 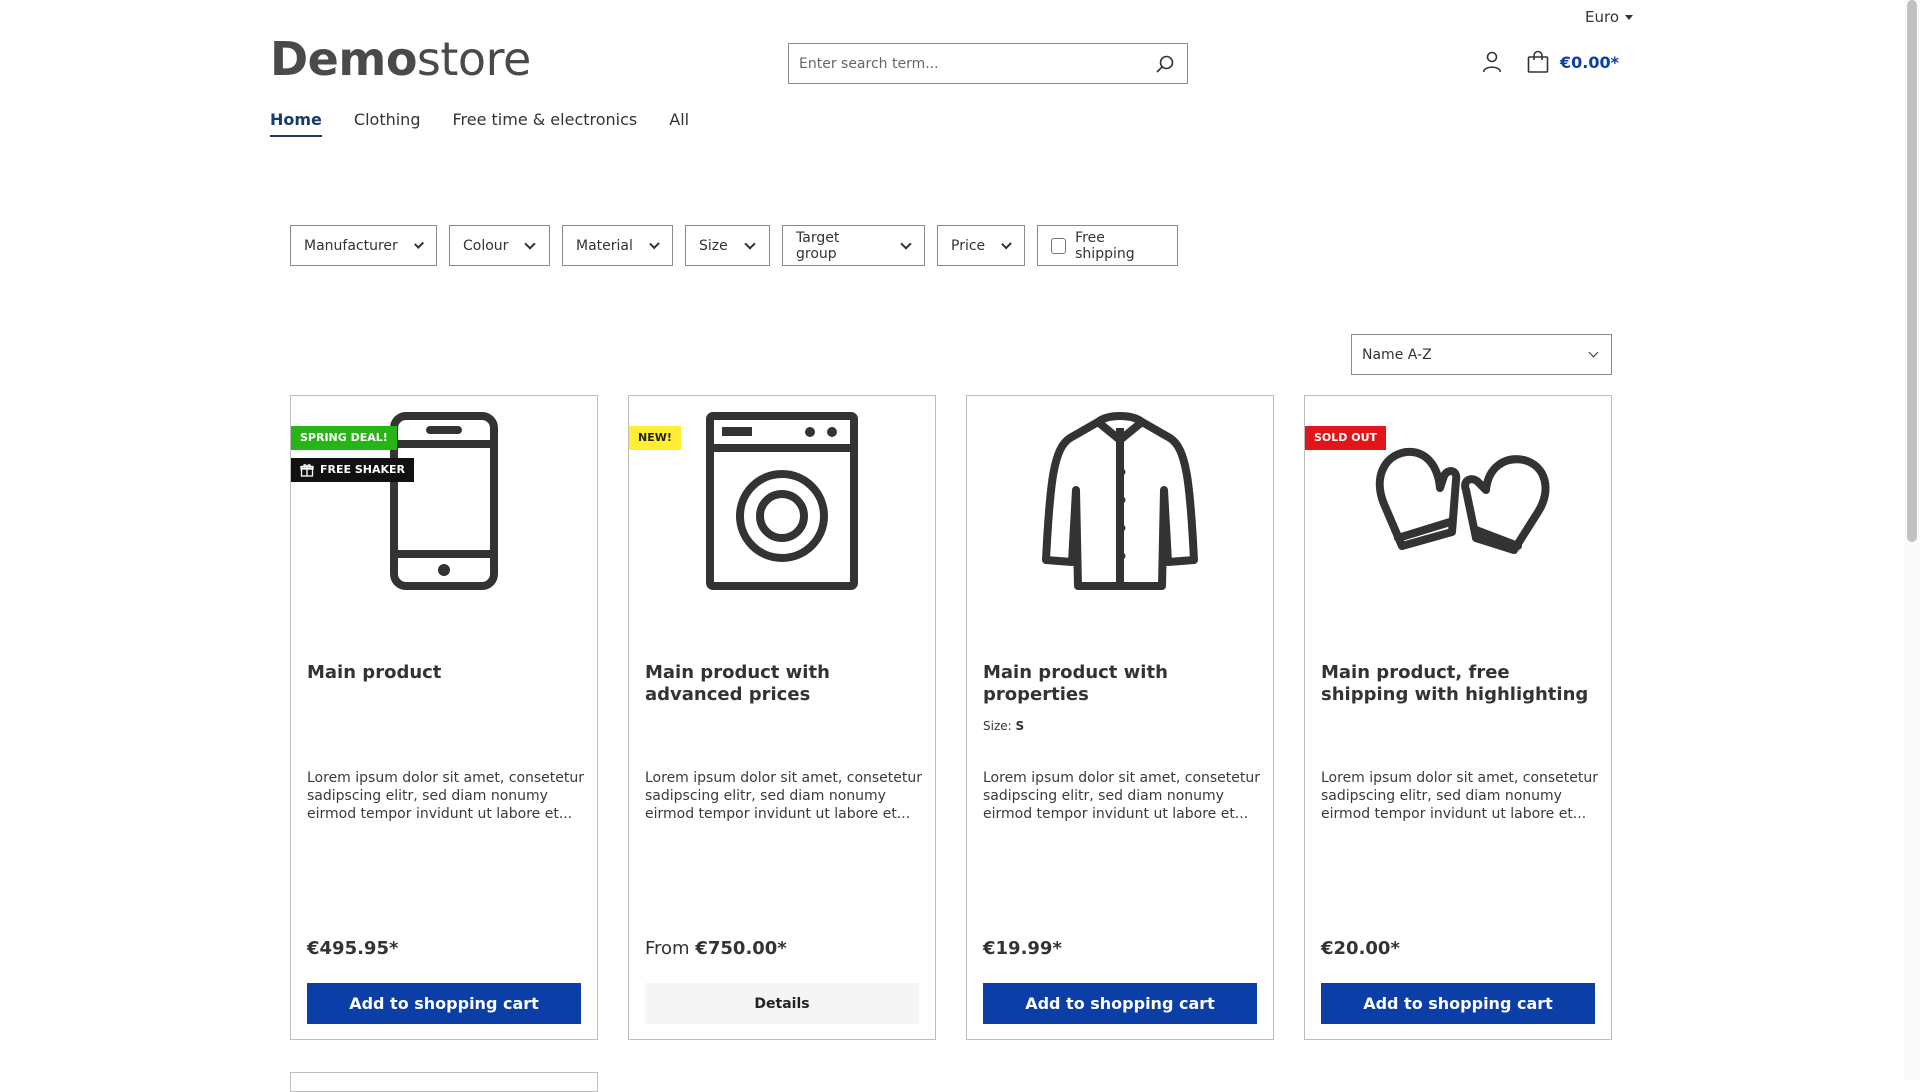 What do you see at coordinates (296, 123) in the screenshot?
I see `nav-item-home: Home` at bounding box center [296, 123].